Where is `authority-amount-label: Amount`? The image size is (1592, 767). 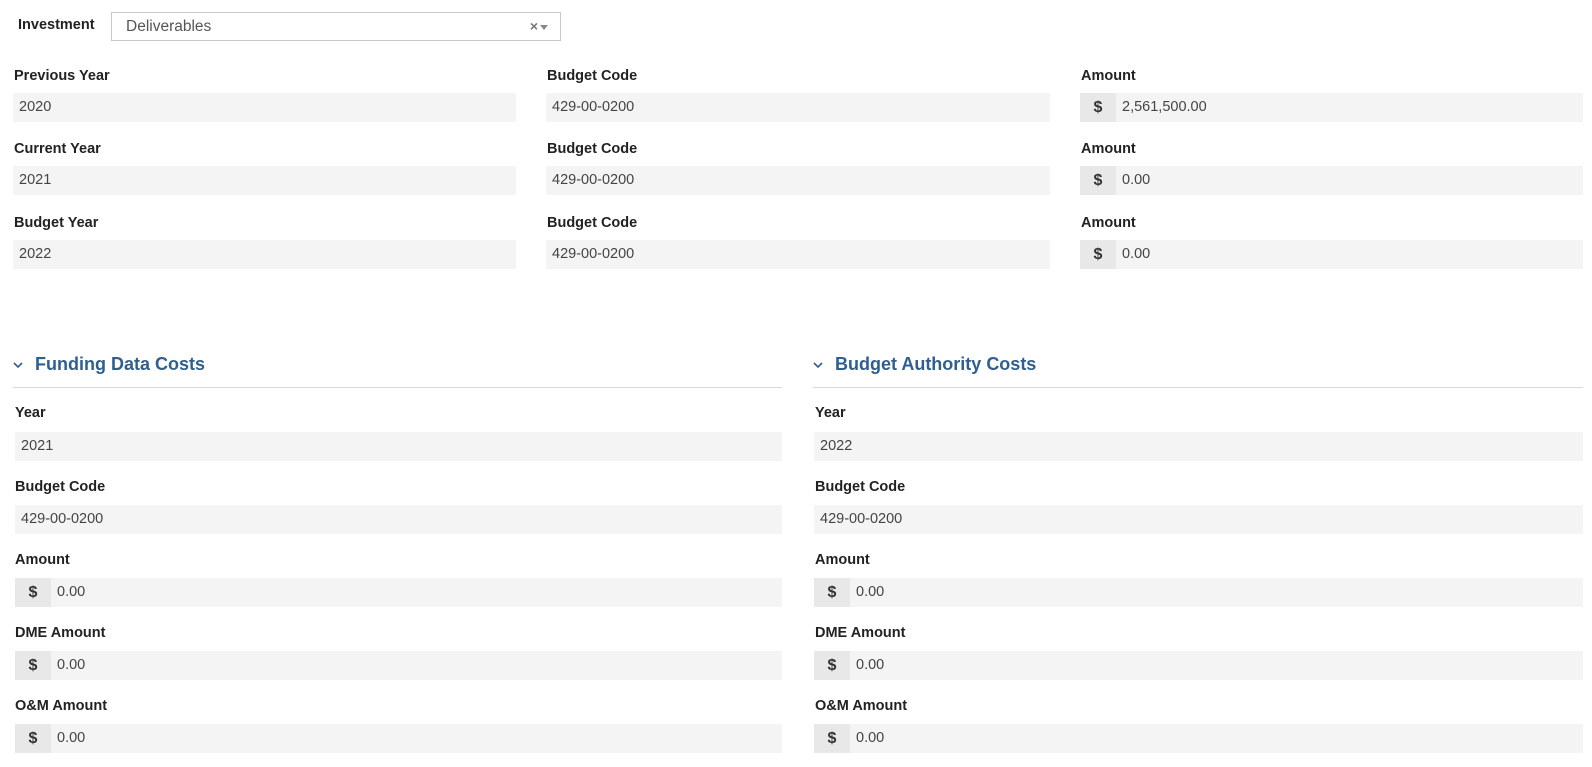
authority-amount-label: Amount is located at coordinates (842, 560).